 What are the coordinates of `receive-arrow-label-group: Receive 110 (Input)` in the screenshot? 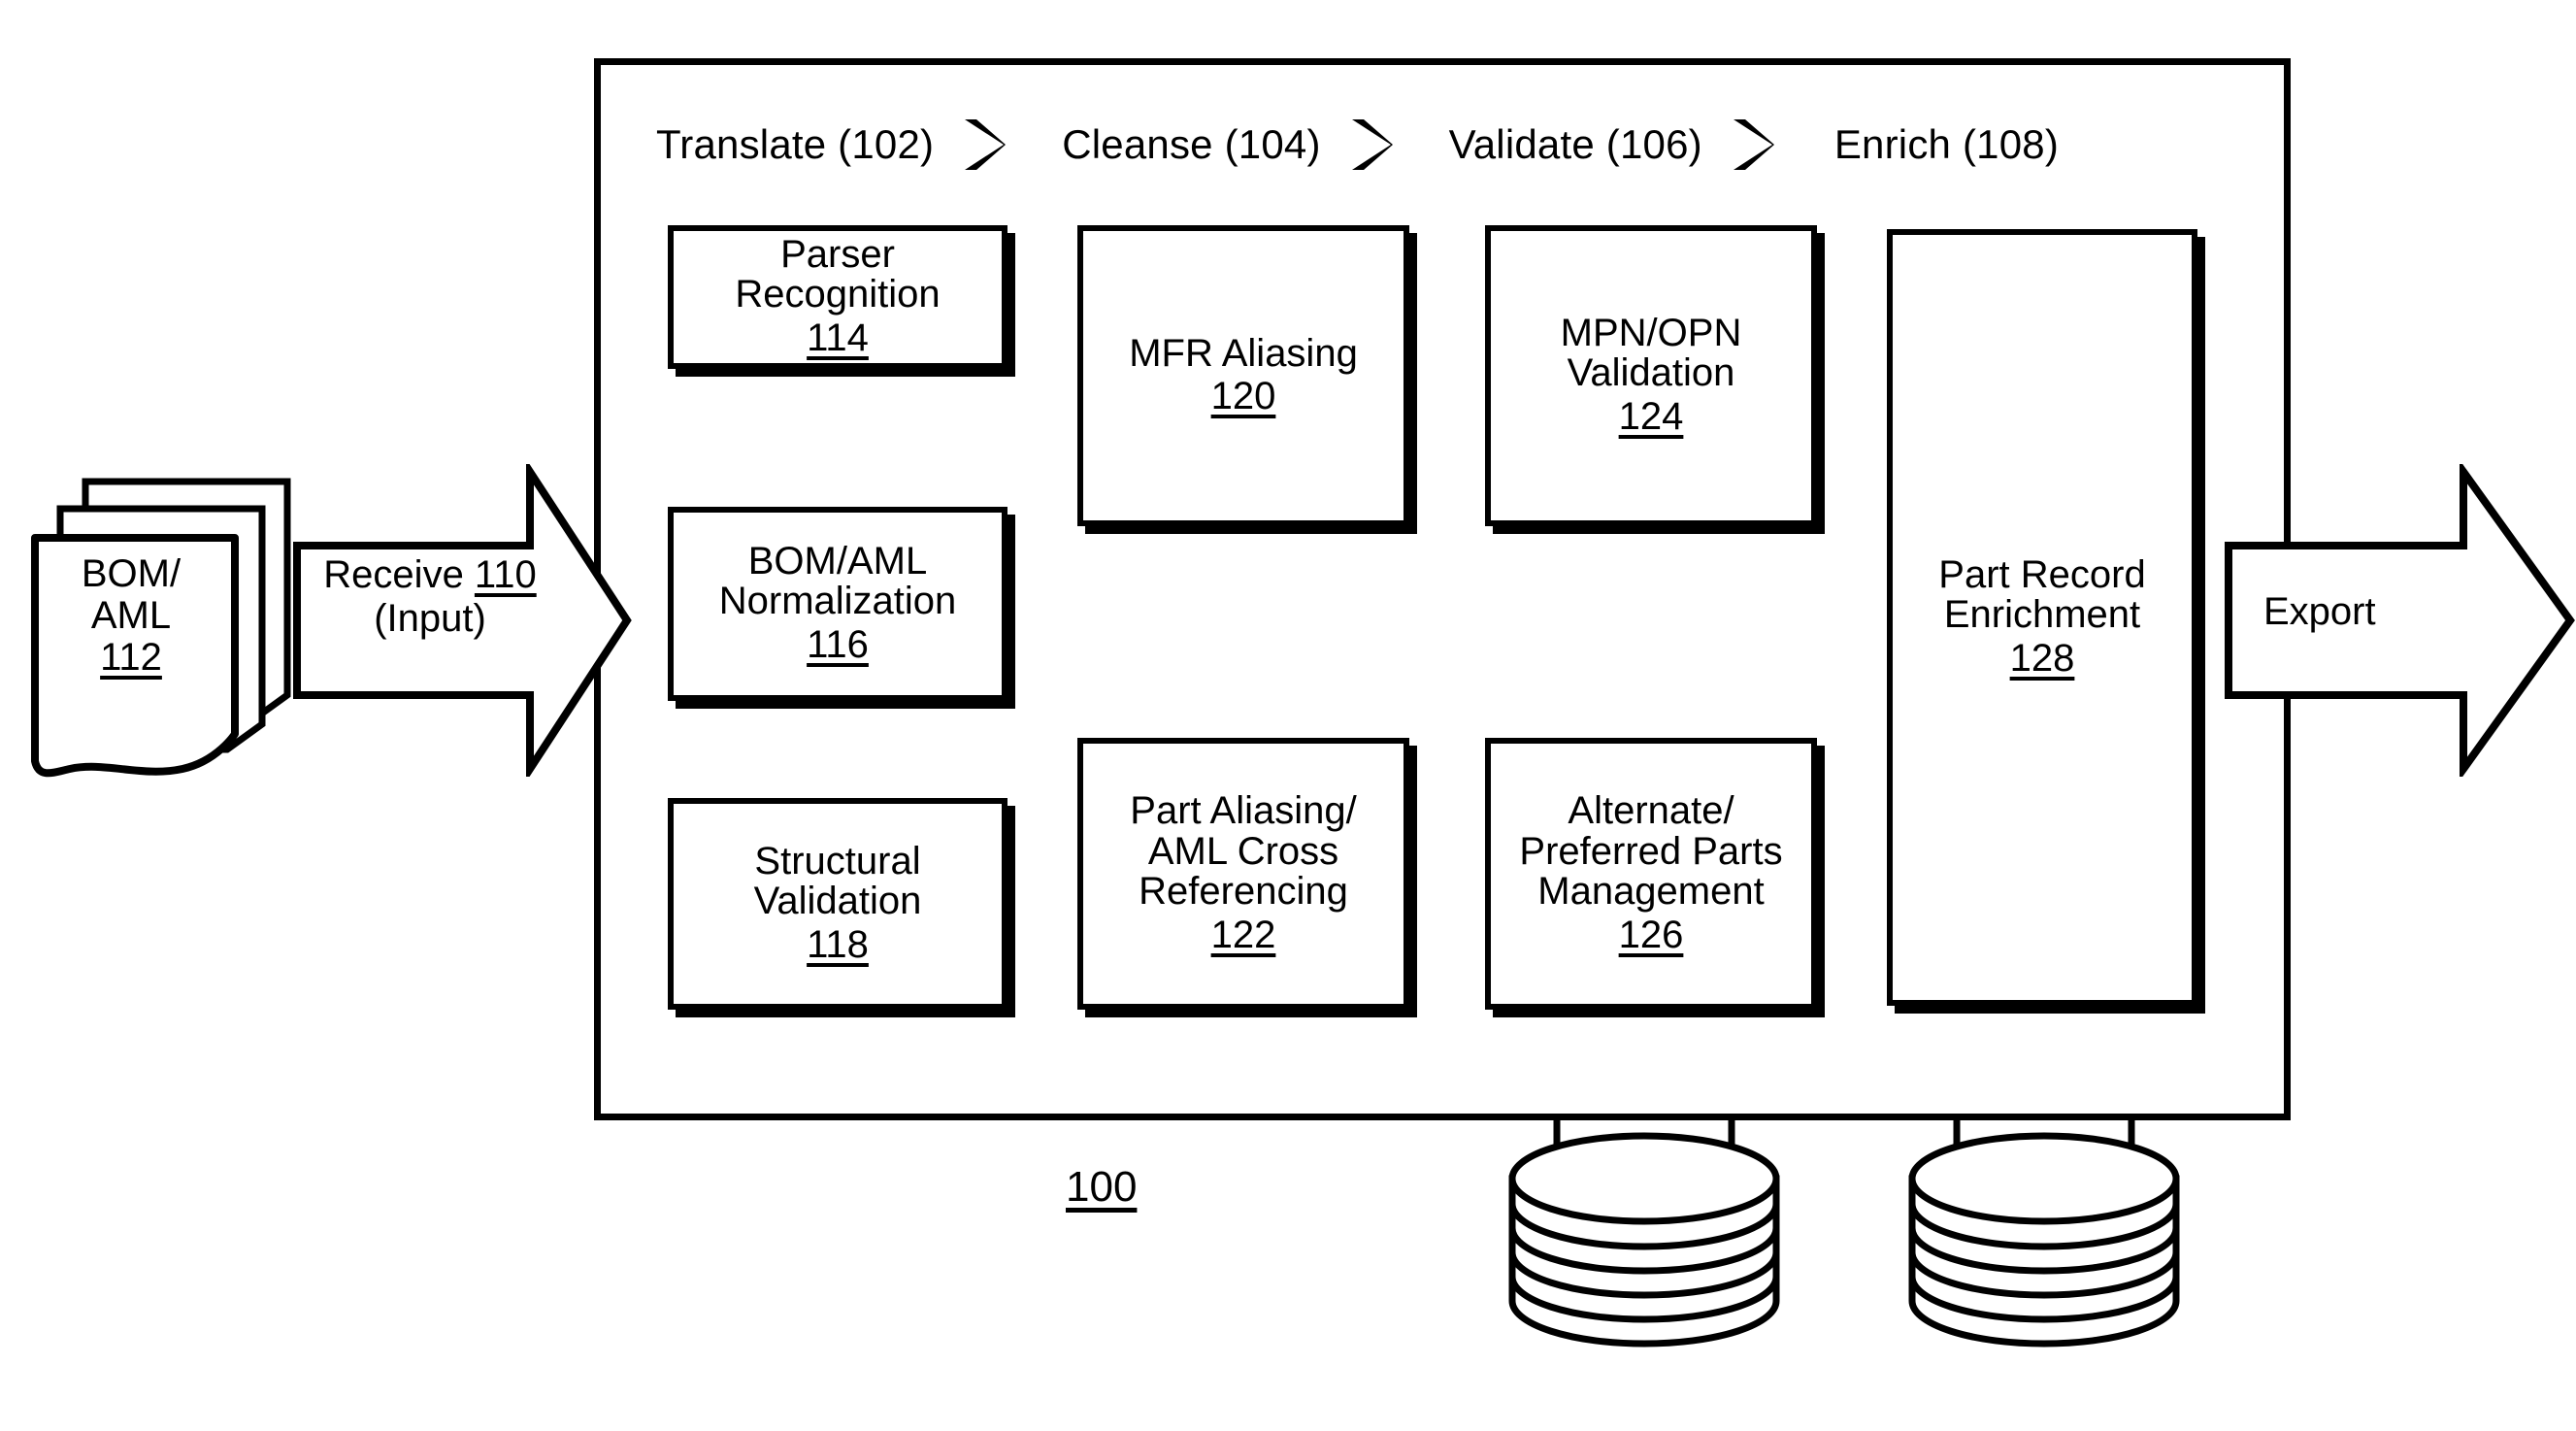 It's located at (430, 597).